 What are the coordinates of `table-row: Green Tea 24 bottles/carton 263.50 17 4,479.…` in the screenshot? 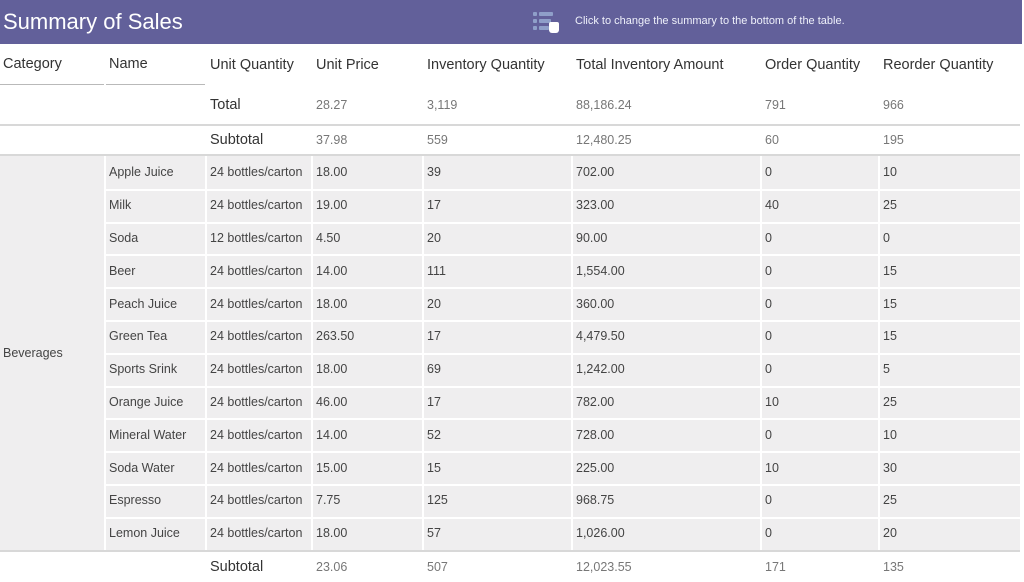 It's located at (512, 336).